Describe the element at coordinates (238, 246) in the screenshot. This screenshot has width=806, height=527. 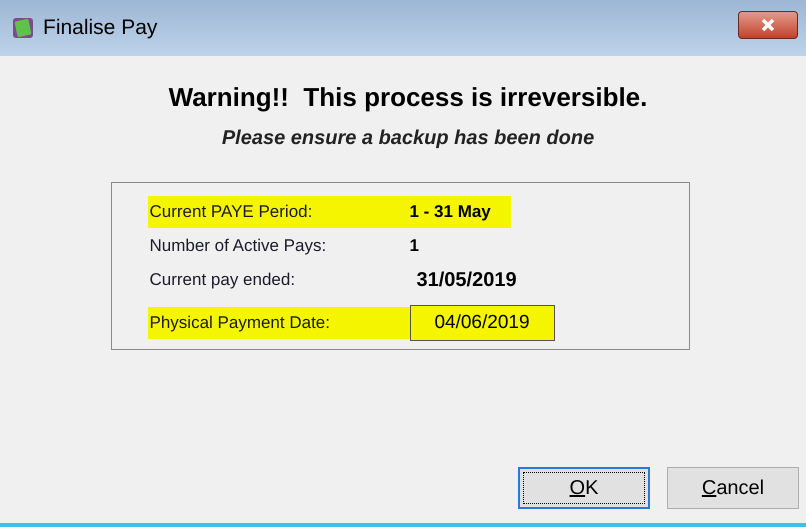
I see `field-label: Number of Active Pays:` at that location.